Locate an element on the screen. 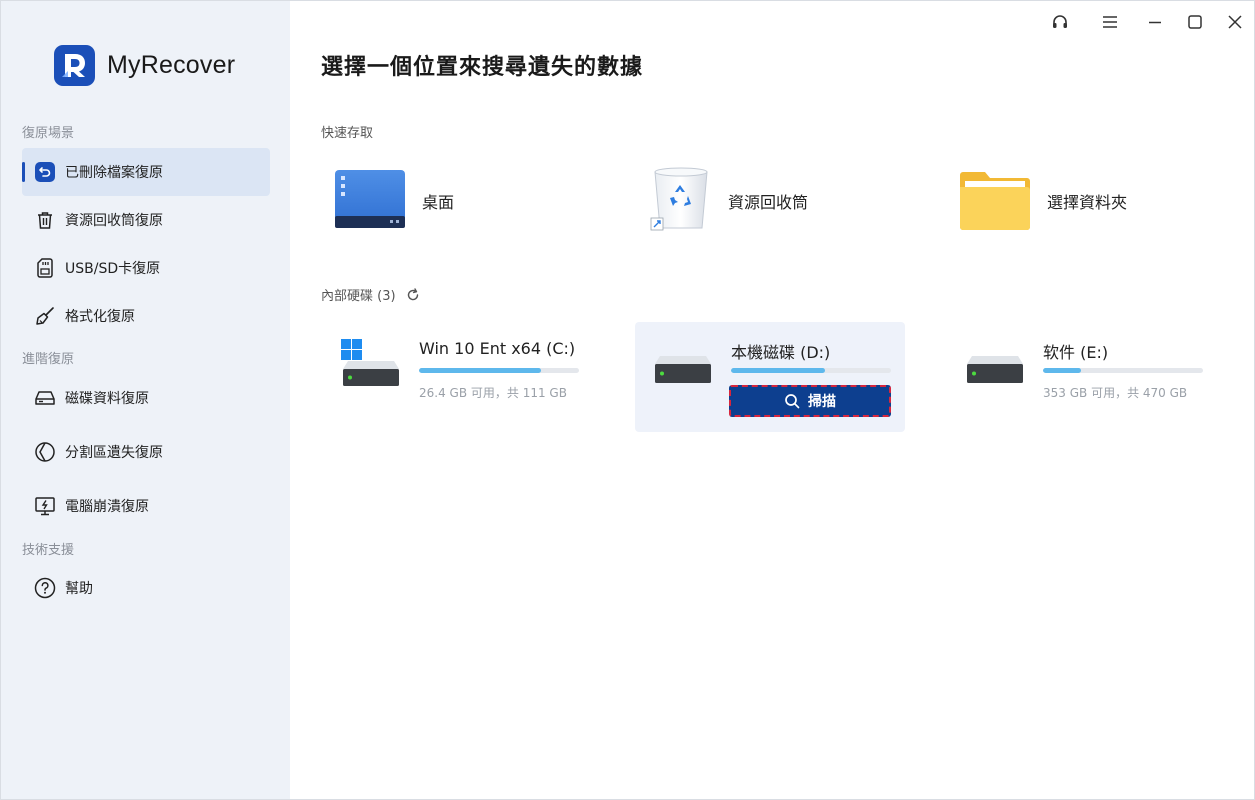 The height and width of the screenshot is (800, 1255). hard-drive-icon is located at coordinates (45, 398).